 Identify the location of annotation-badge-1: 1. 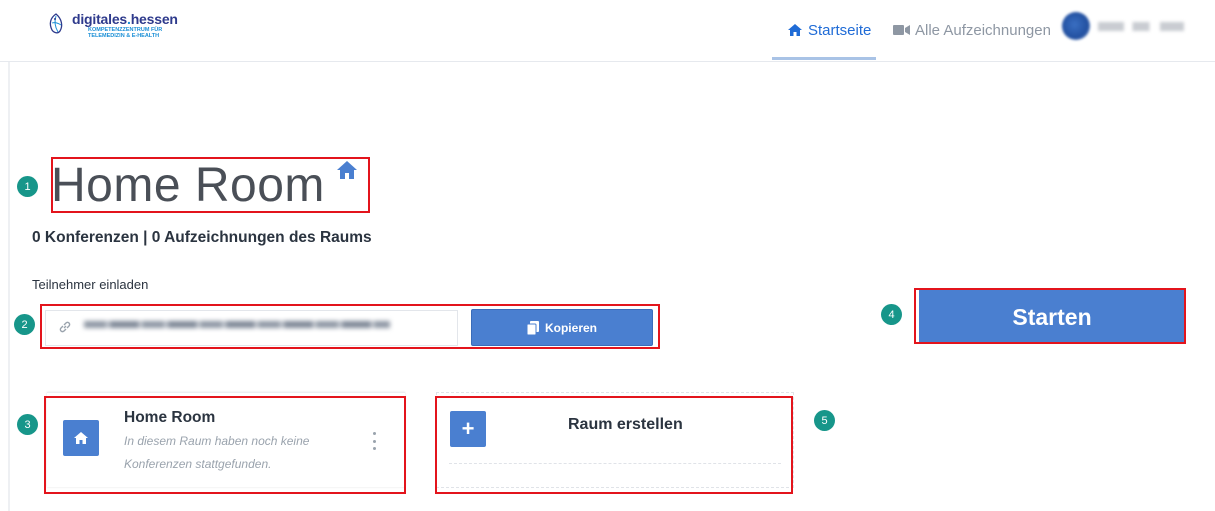
(27, 186).